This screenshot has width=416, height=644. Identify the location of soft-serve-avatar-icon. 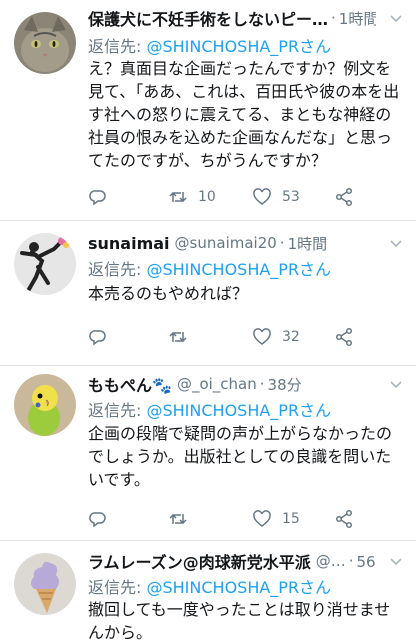
(45, 584).